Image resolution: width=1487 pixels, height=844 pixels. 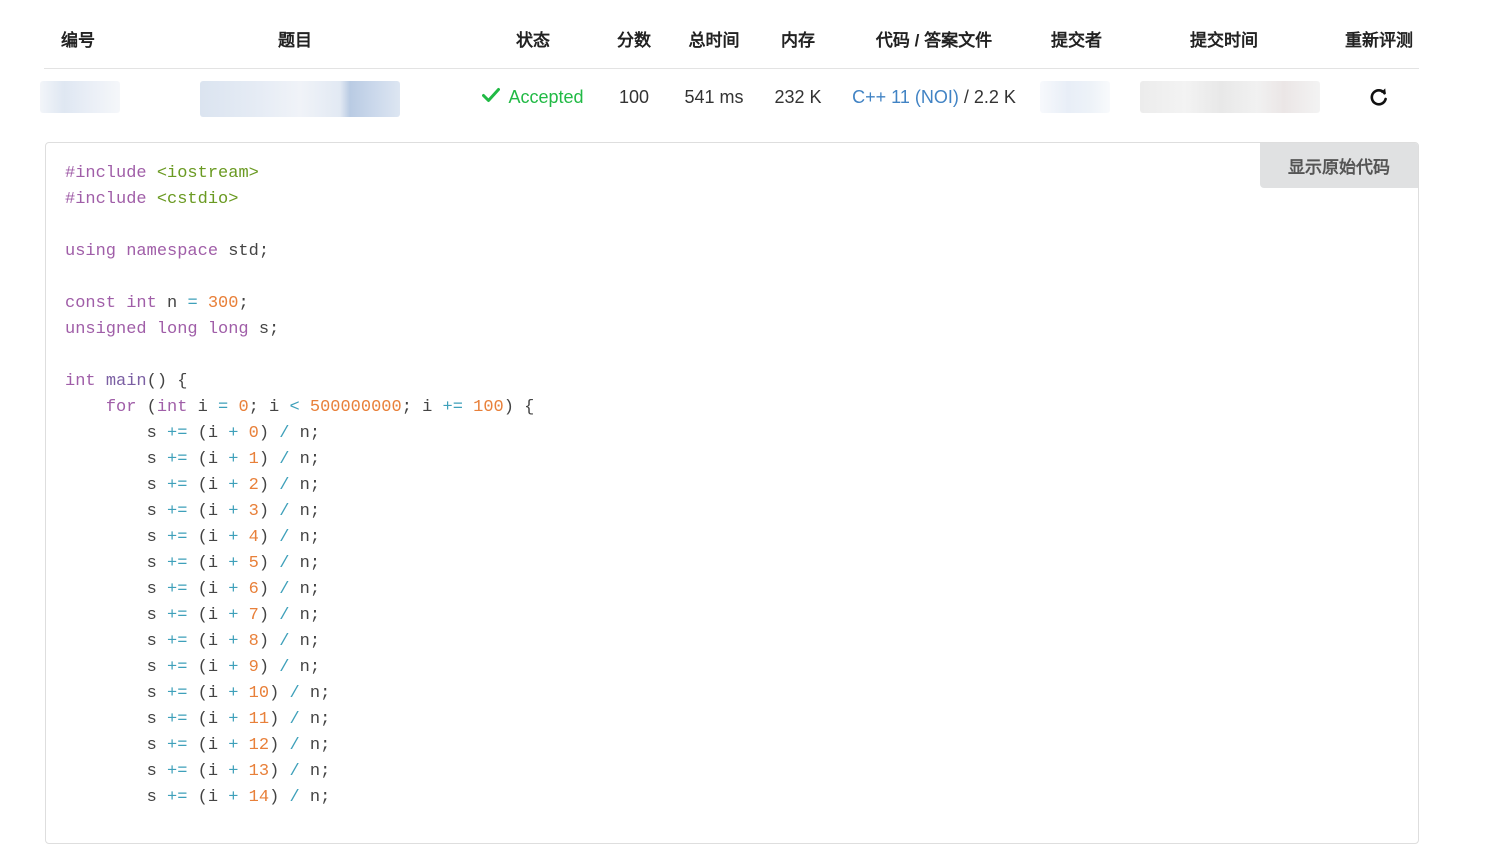 I want to click on code-token: 300, so click(x=223, y=303).